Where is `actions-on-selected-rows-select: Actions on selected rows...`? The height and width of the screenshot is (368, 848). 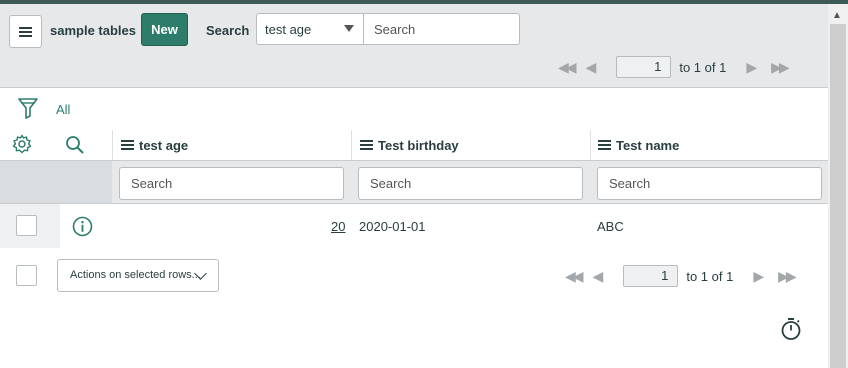
actions-on-selected-rows-select: Actions on selected rows... is located at coordinates (138, 275).